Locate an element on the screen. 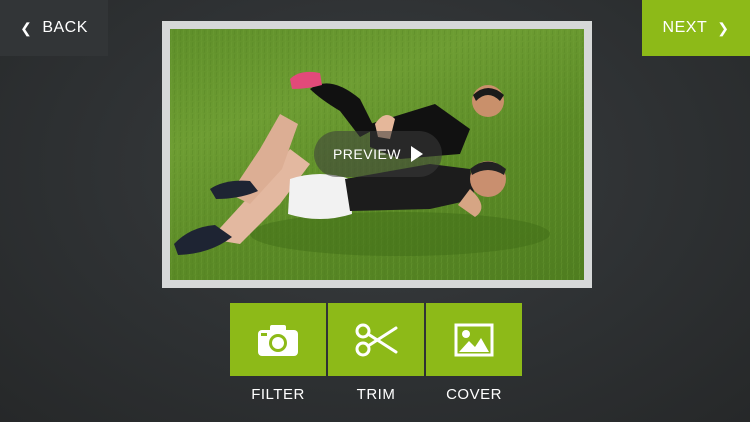  scissors-icon is located at coordinates (376, 339).